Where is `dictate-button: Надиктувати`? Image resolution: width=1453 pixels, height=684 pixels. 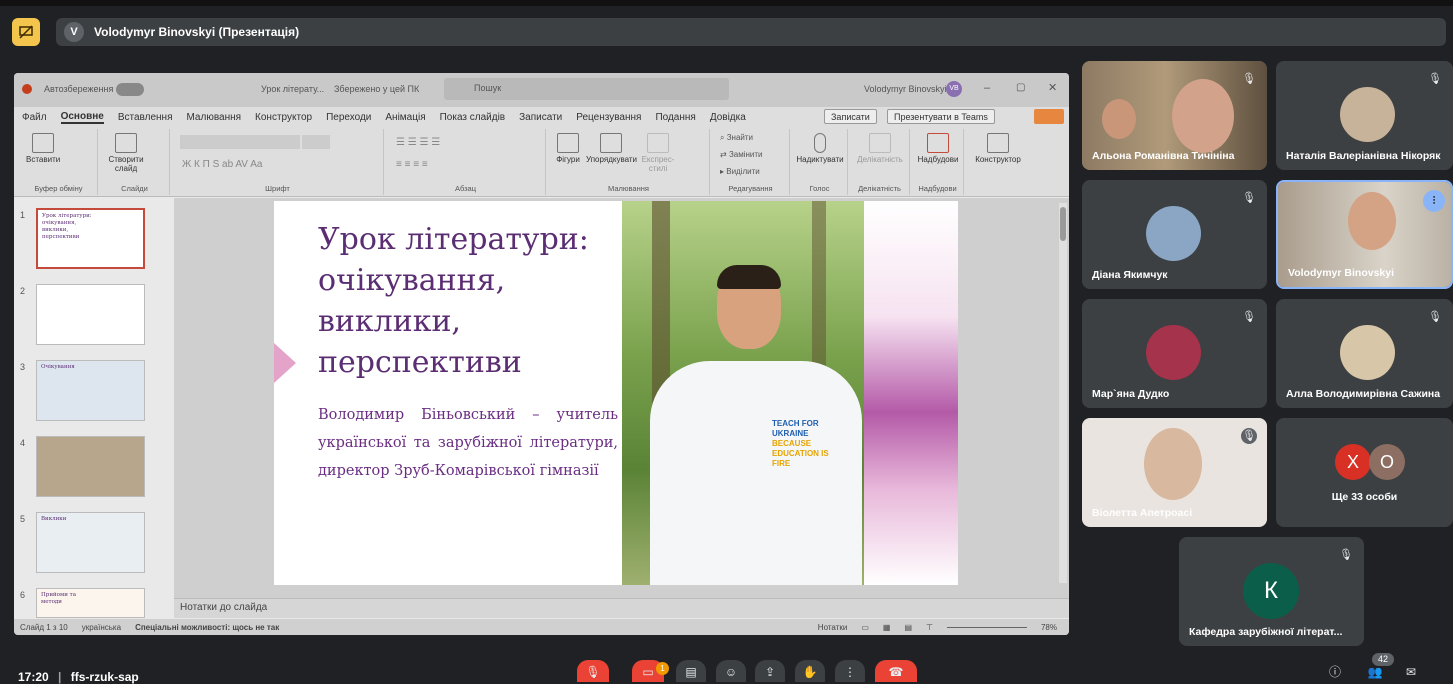
dictate-button: Надиктувати is located at coordinates (820, 148).